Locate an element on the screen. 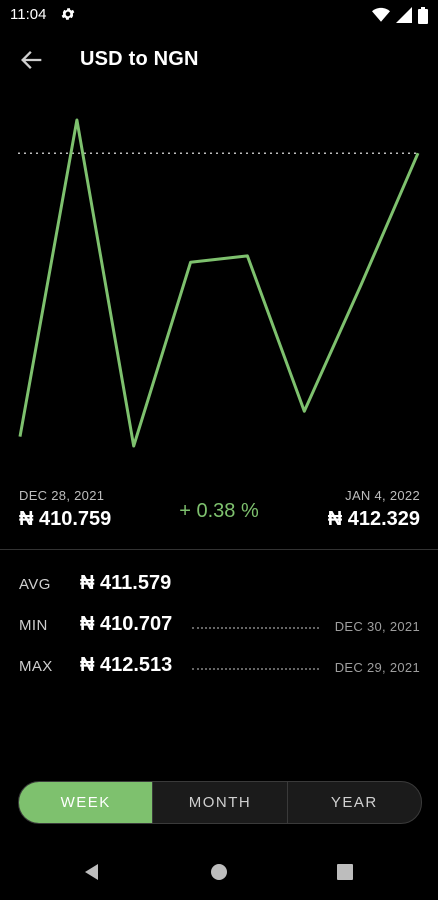  stat-avg: AVG ₦ 411.579 is located at coordinates (219, 585).